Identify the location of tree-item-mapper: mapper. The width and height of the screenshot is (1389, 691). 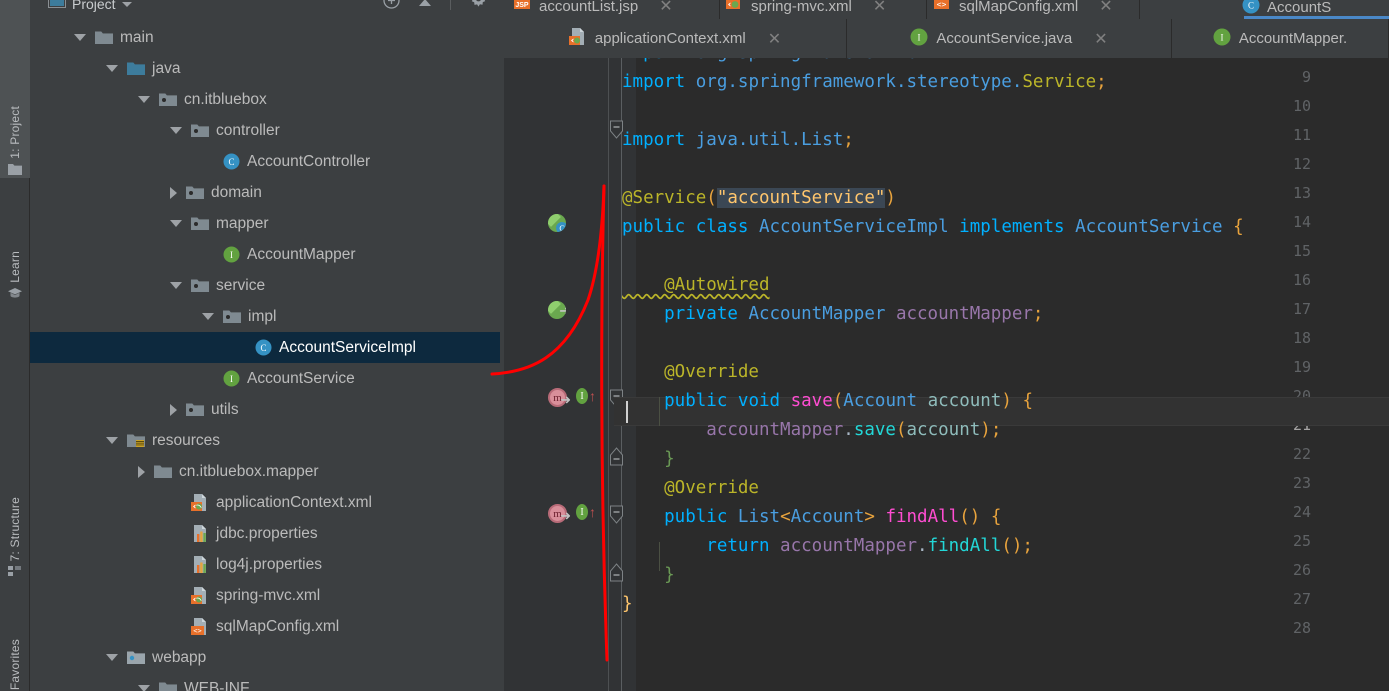
(267, 223).